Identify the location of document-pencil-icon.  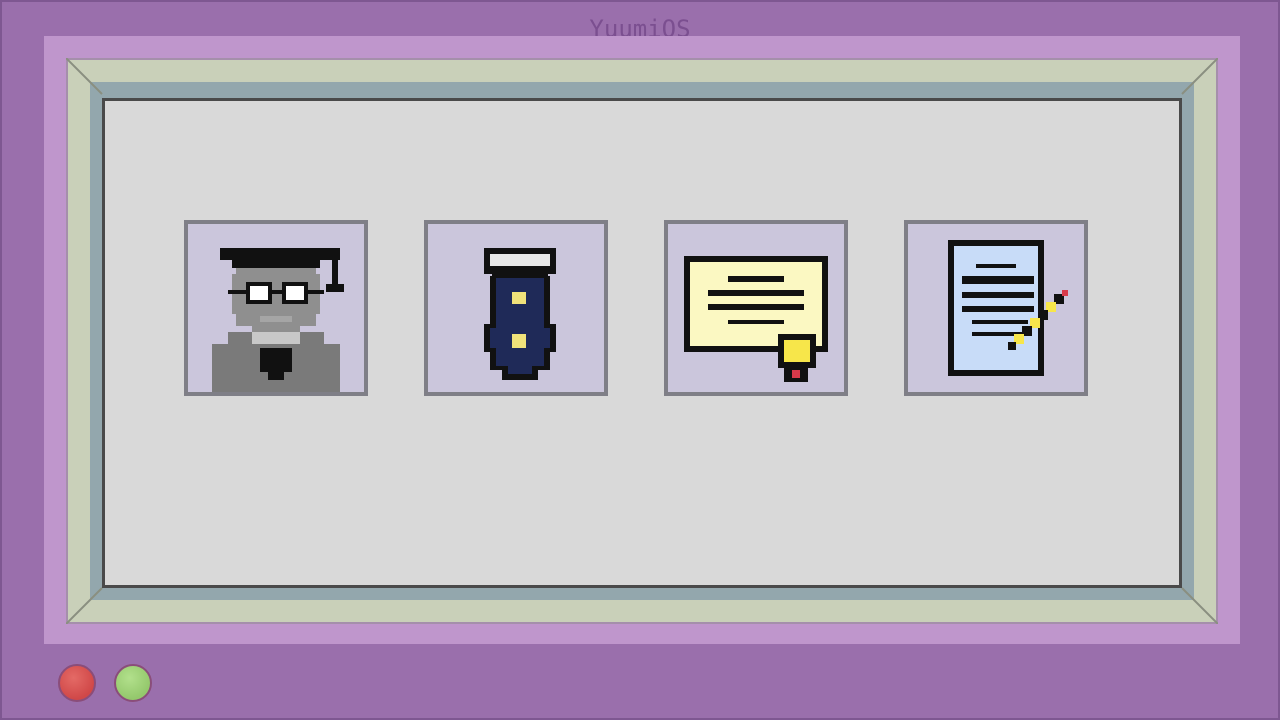
(1008, 308).